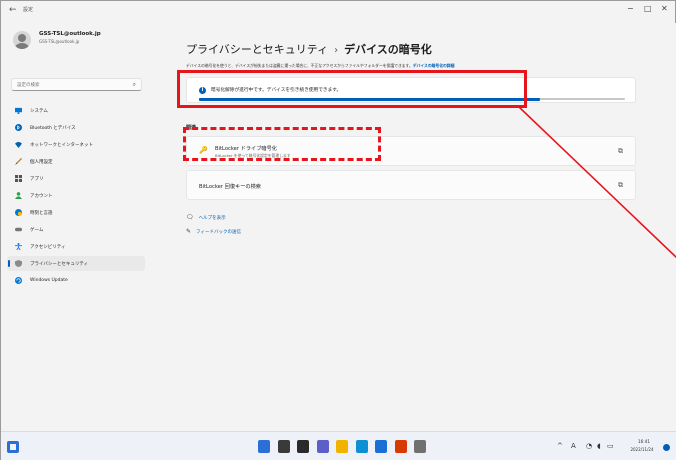 This screenshot has height=460, width=676. What do you see at coordinates (18, 127) in the screenshot?
I see `bluetooth-icon` at bounding box center [18, 127].